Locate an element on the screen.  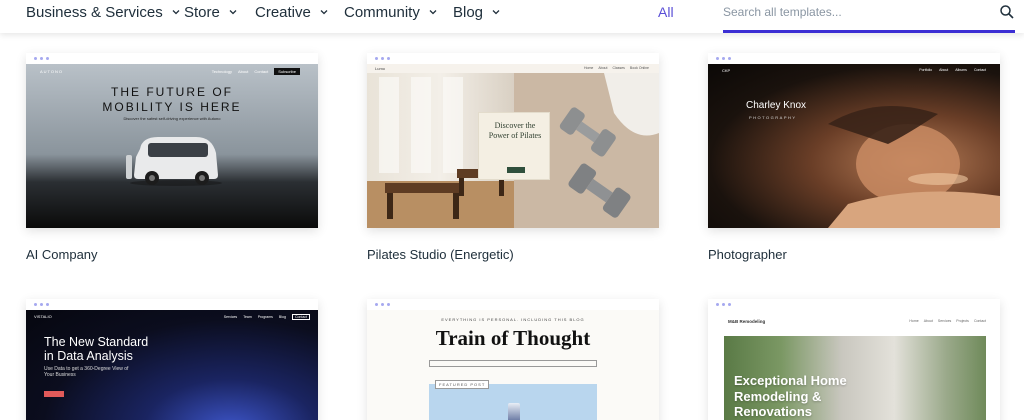
preview-name: Charley Knox is located at coordinates (776, 105).